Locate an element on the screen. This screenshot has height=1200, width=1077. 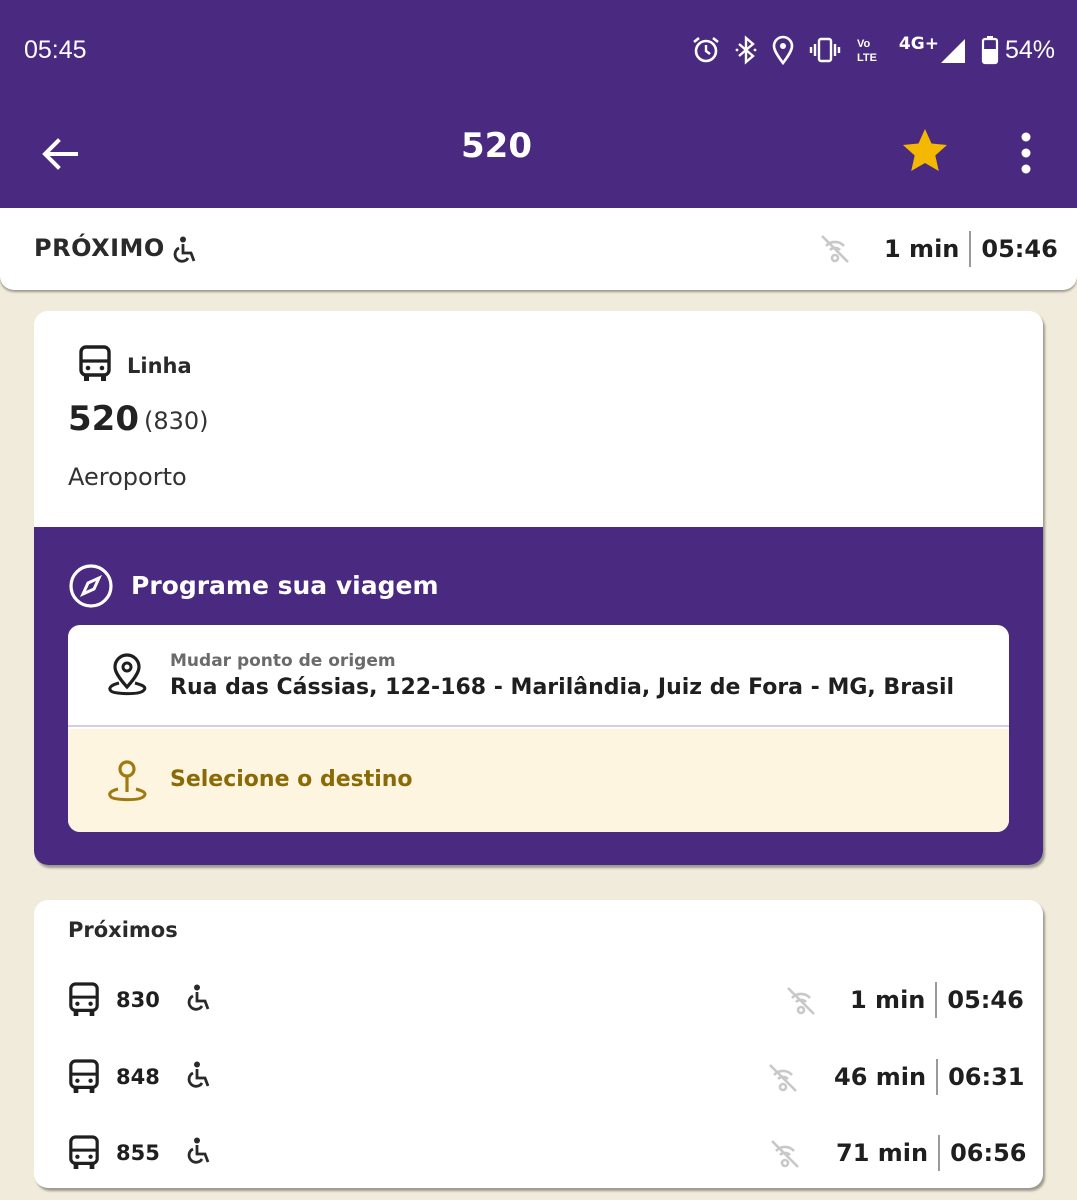
svg-text: LTE is located at coordinates (867, 58).